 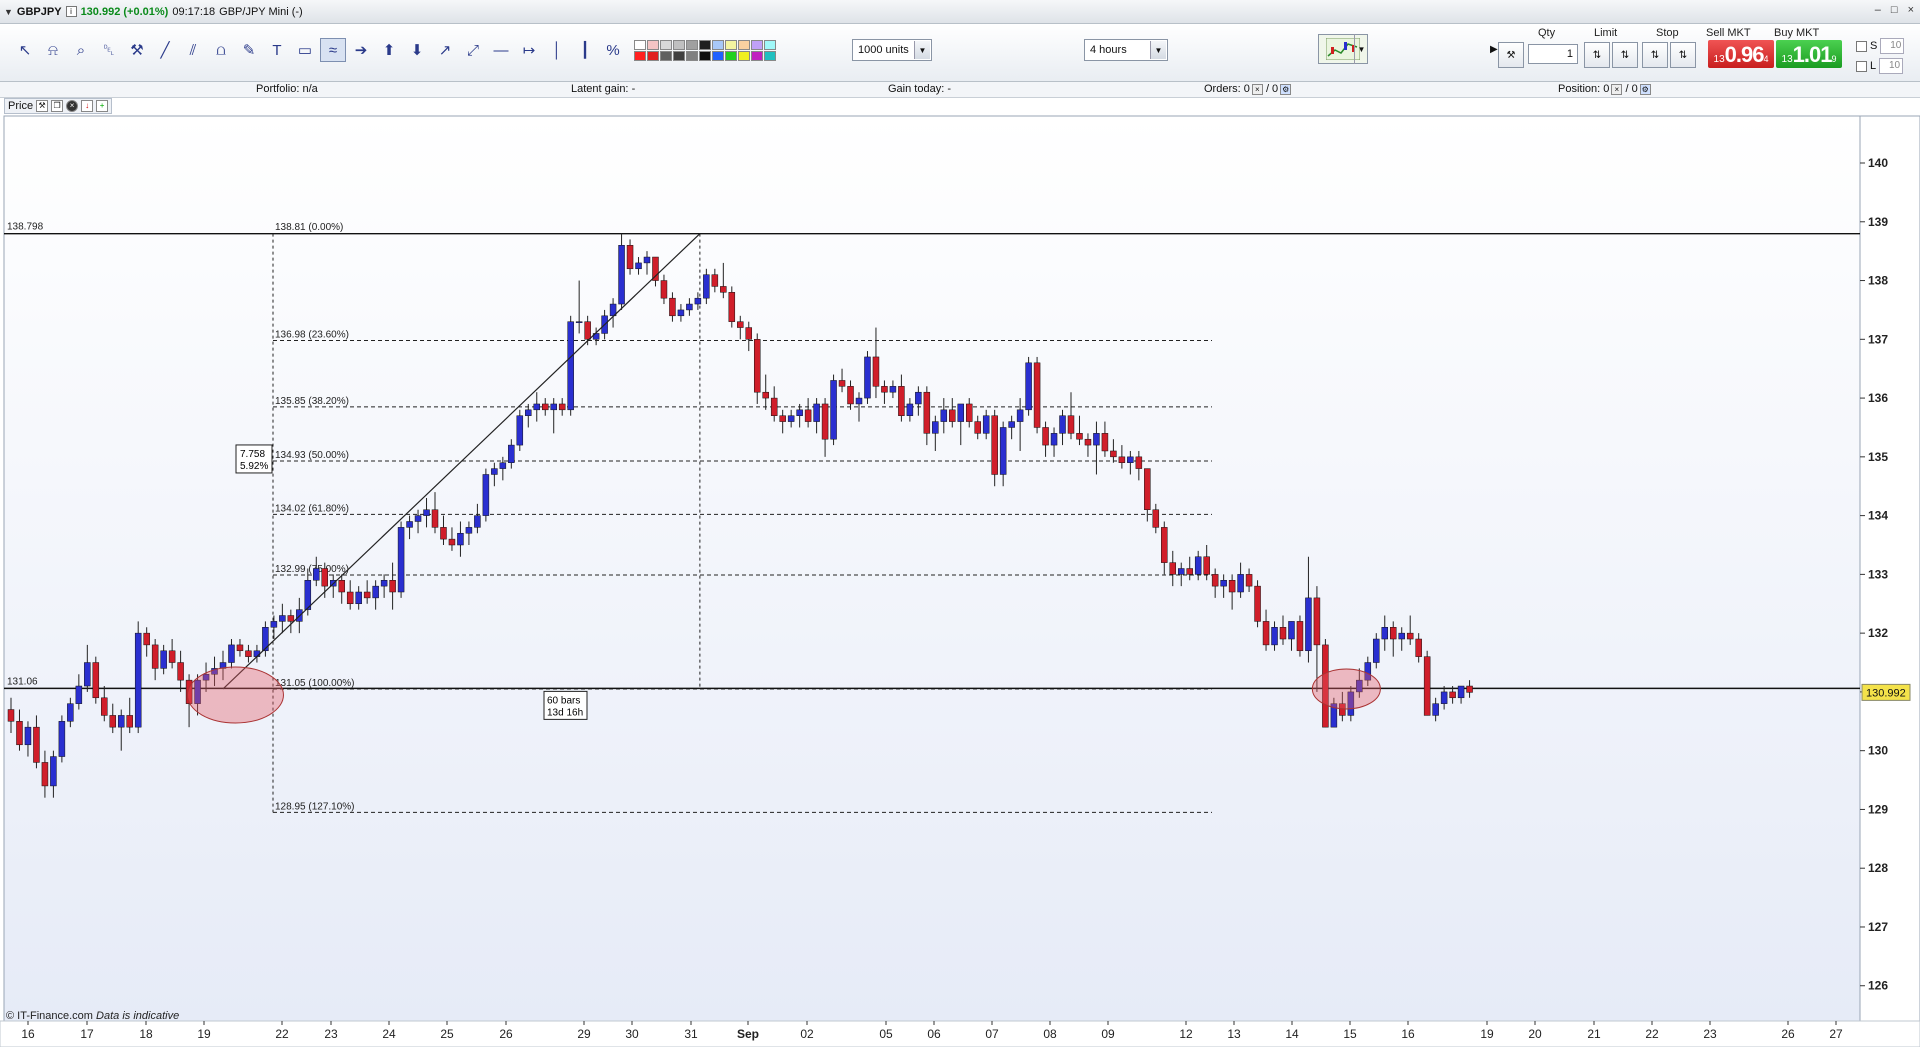 I want to click on highlight-ellipse, so click(x=235, y=695).